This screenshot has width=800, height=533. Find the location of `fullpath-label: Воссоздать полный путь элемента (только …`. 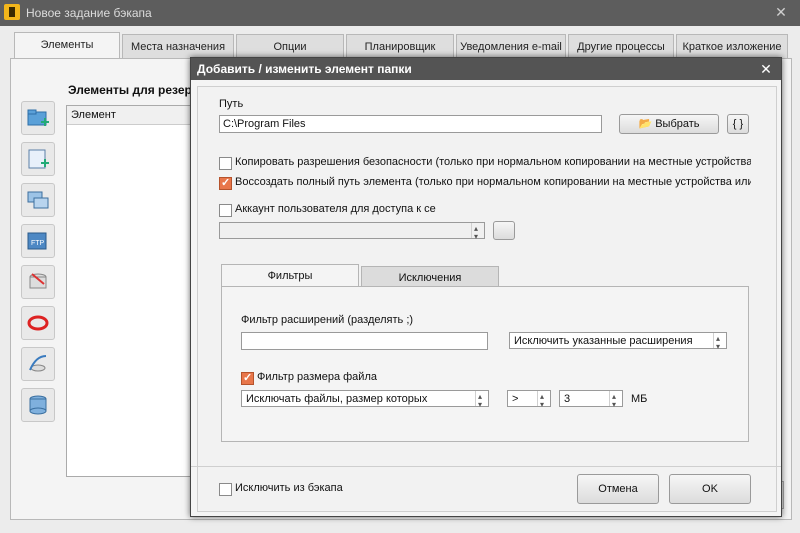

fullpath-label: Воссоздать полный путь элемента (только … is located at coordinates (493, 182).